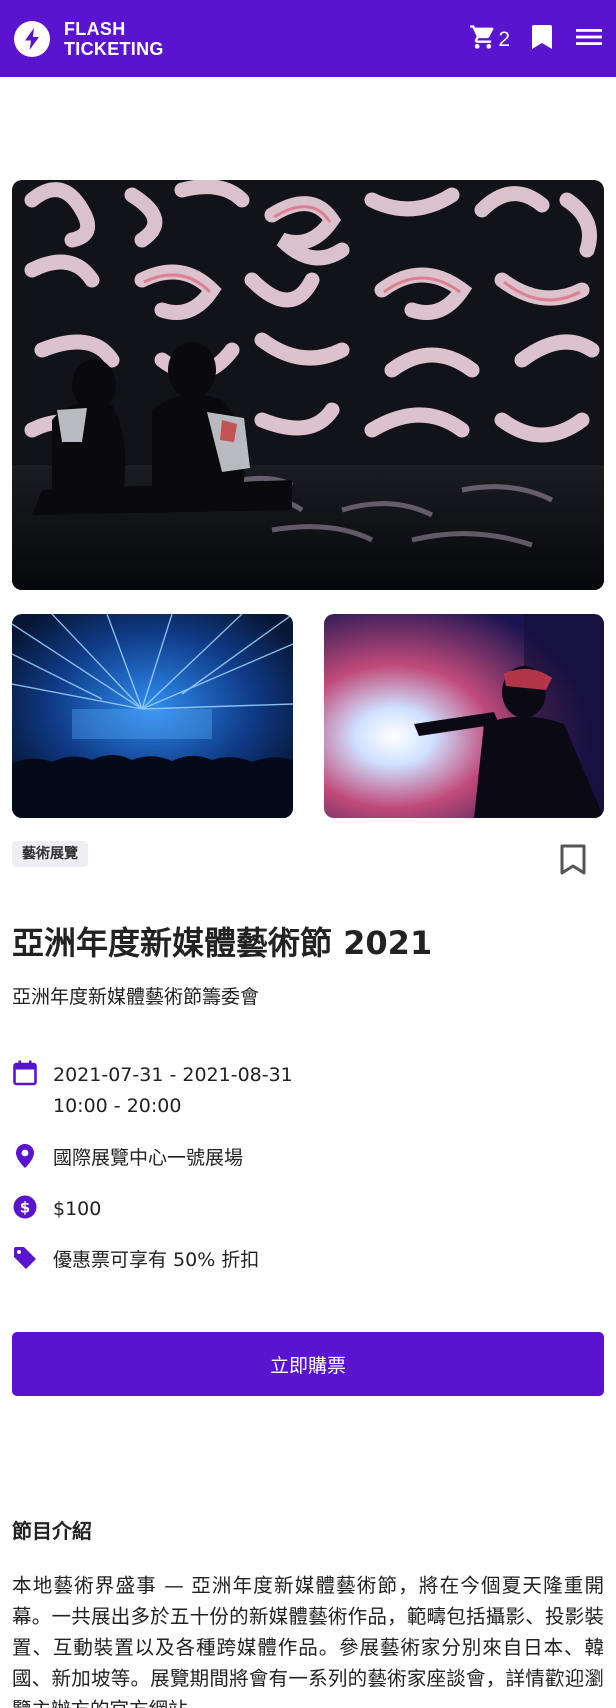  I want to click on concert-laser-image, so click(152, 716).